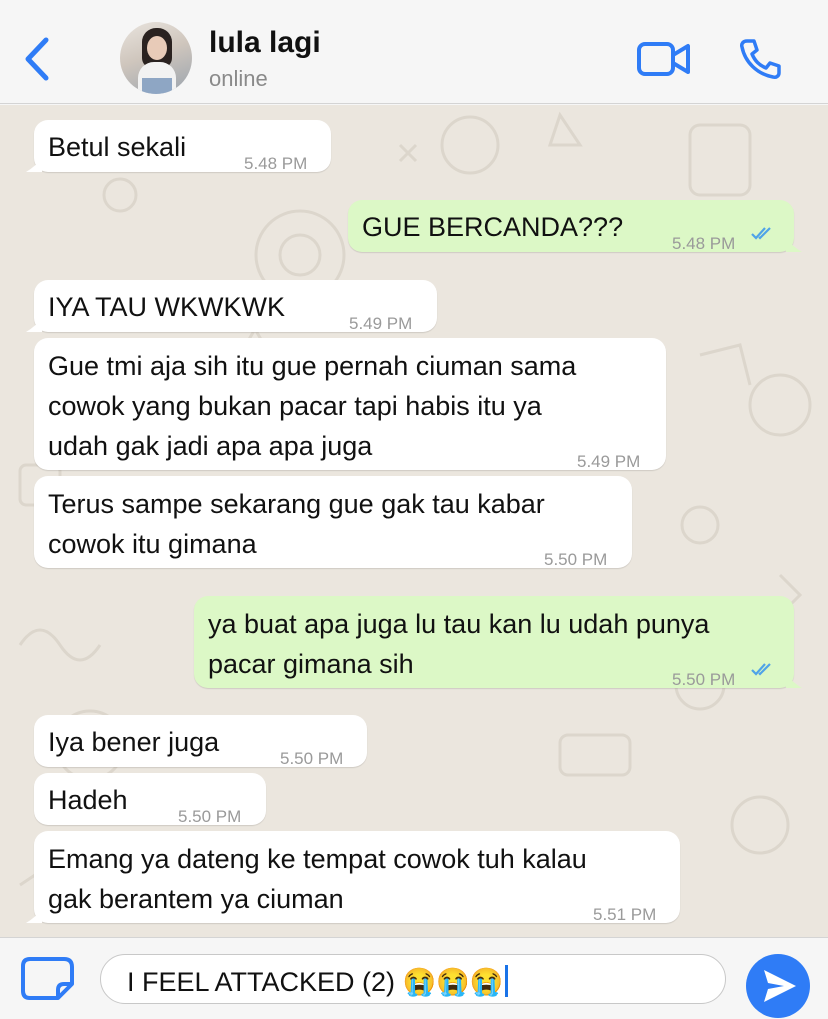 Image resolution: width=828 pixels, height=1019 pixels. I want to click on message-incoming: IYA TAU WKWKWK 5.49 PM, so click(231, 306).